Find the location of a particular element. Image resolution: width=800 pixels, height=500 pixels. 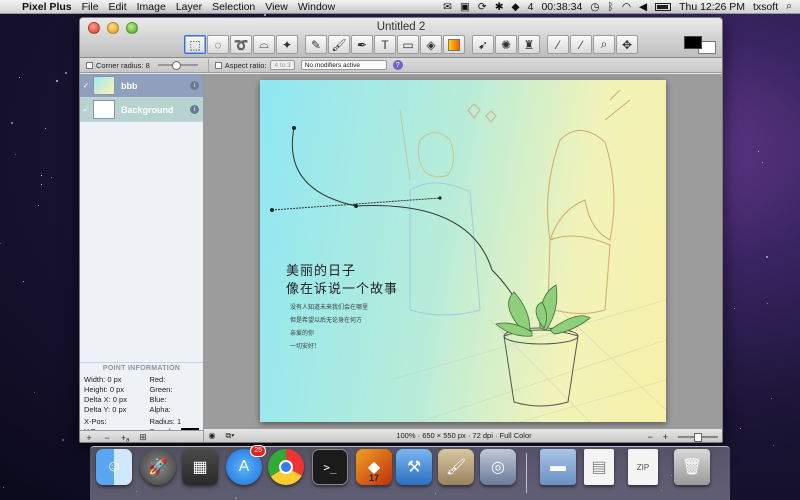

stamp-icon: ♜ is located at coordinates (529, 44).